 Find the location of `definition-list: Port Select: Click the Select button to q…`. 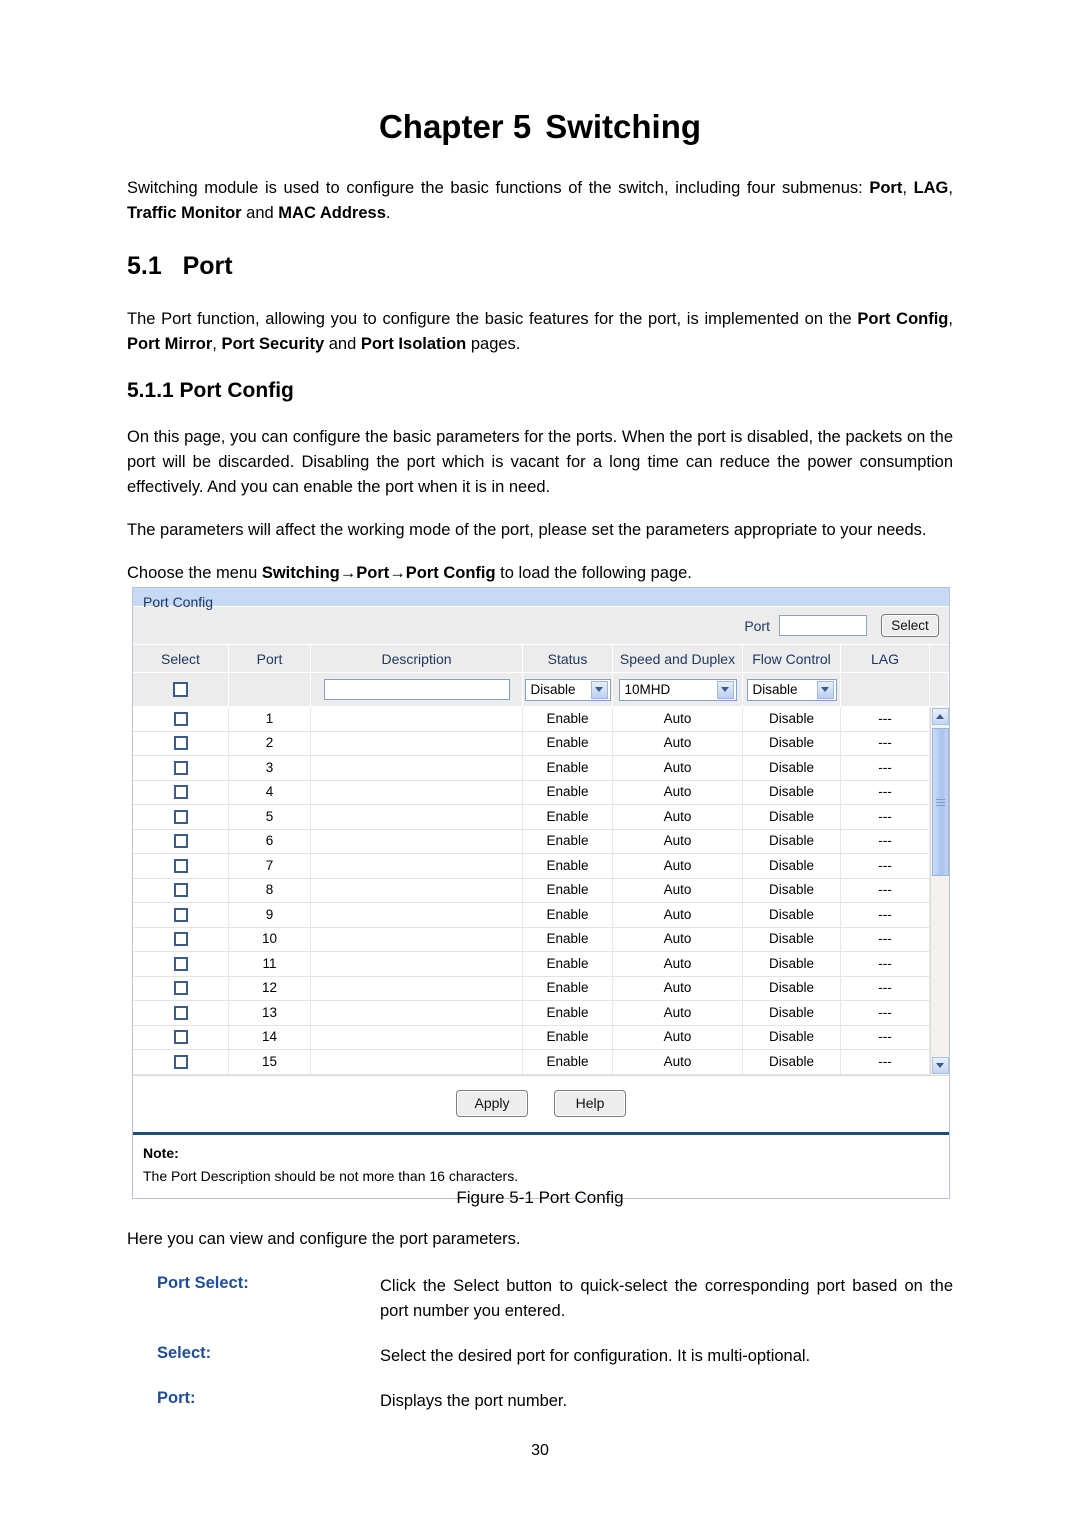

definition-list: Port Select: Click the Select button to q… is located at coordinates (540, 1344).